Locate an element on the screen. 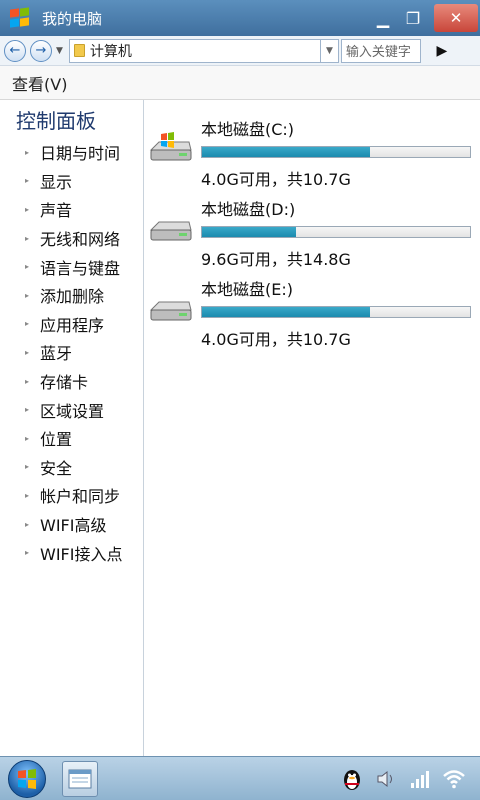  sidebar-item: ▸ 添加删除 is located at coordinates (71, 295).